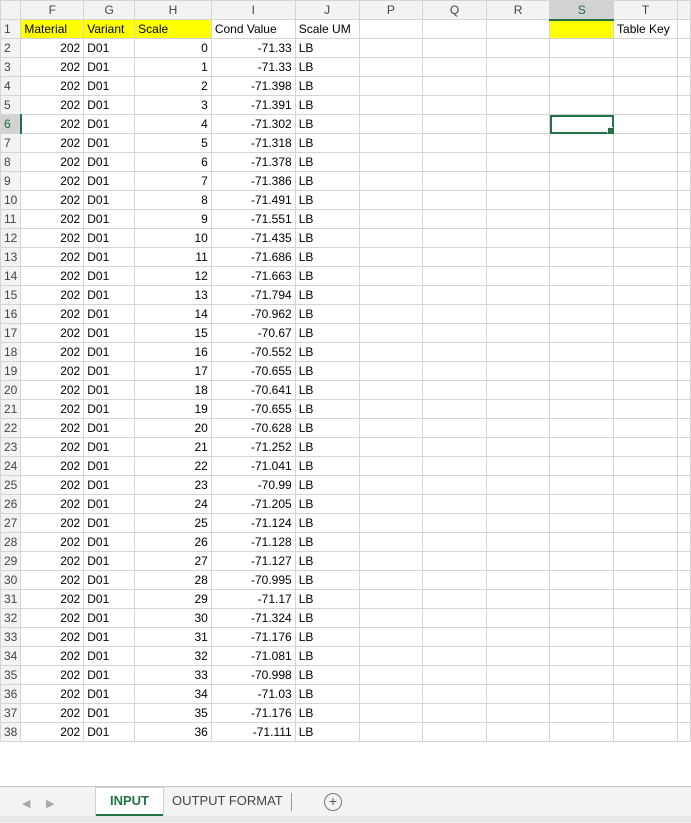 The image size is (691, 823). I want to click on cell-scale: 1, so click(173, 67).